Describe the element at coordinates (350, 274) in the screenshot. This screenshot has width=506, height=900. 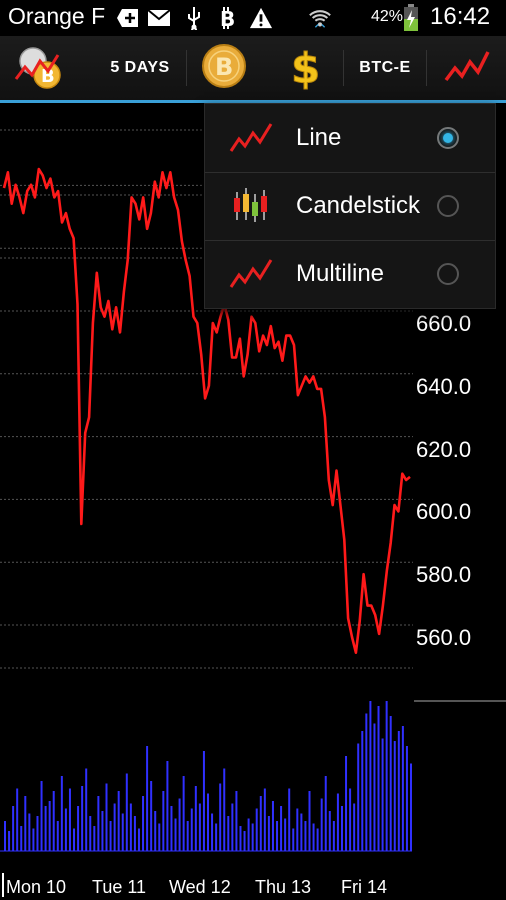
I see `menu-item-multiline: Multiline` at that location.